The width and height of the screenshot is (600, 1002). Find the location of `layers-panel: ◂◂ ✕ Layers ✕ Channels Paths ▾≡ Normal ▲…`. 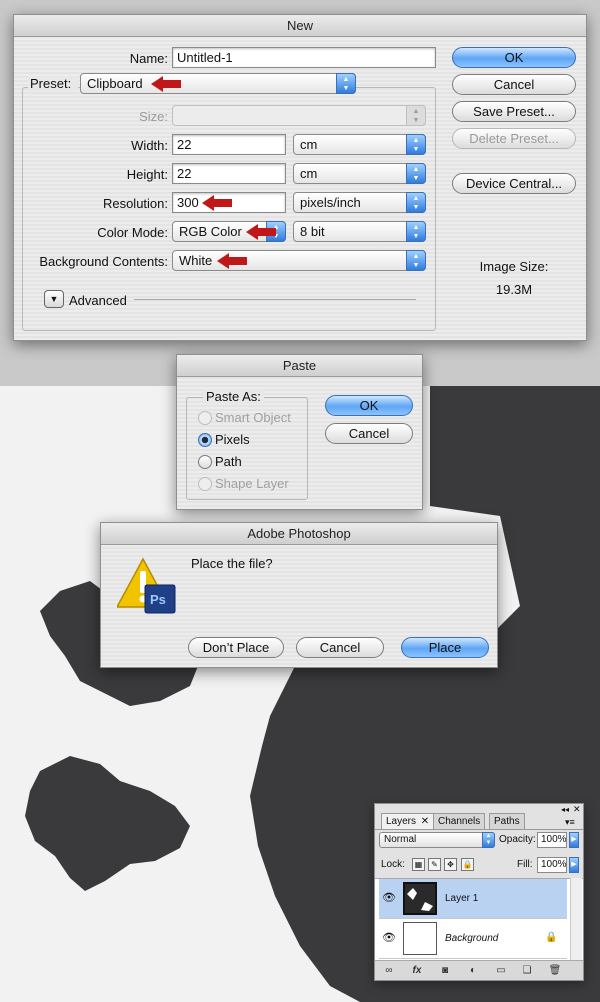

layers-panel: ◂◂ ✕ Layers ✕ Channels Paths ▾≡ Normal ▲… is located at coordinates (479, 892).